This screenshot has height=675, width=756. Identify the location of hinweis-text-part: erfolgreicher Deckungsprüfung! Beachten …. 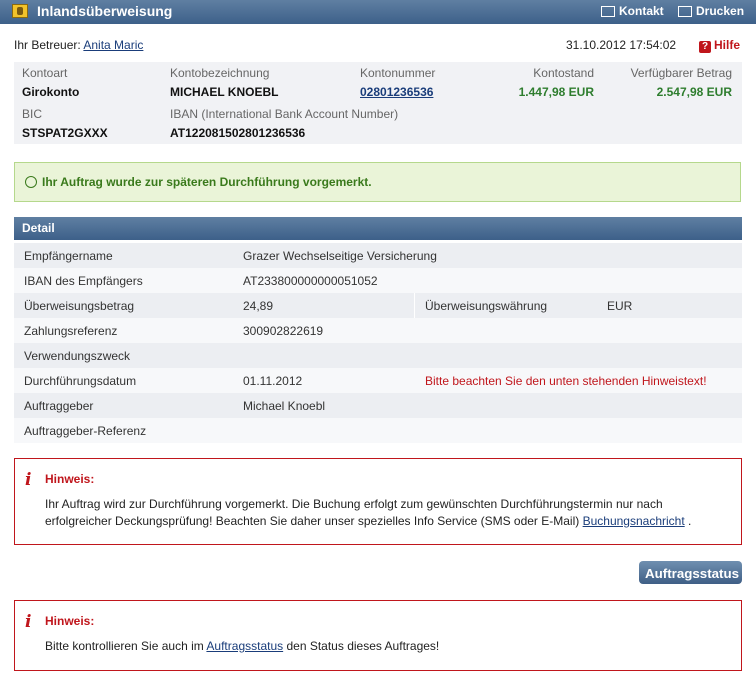
(312, 521).